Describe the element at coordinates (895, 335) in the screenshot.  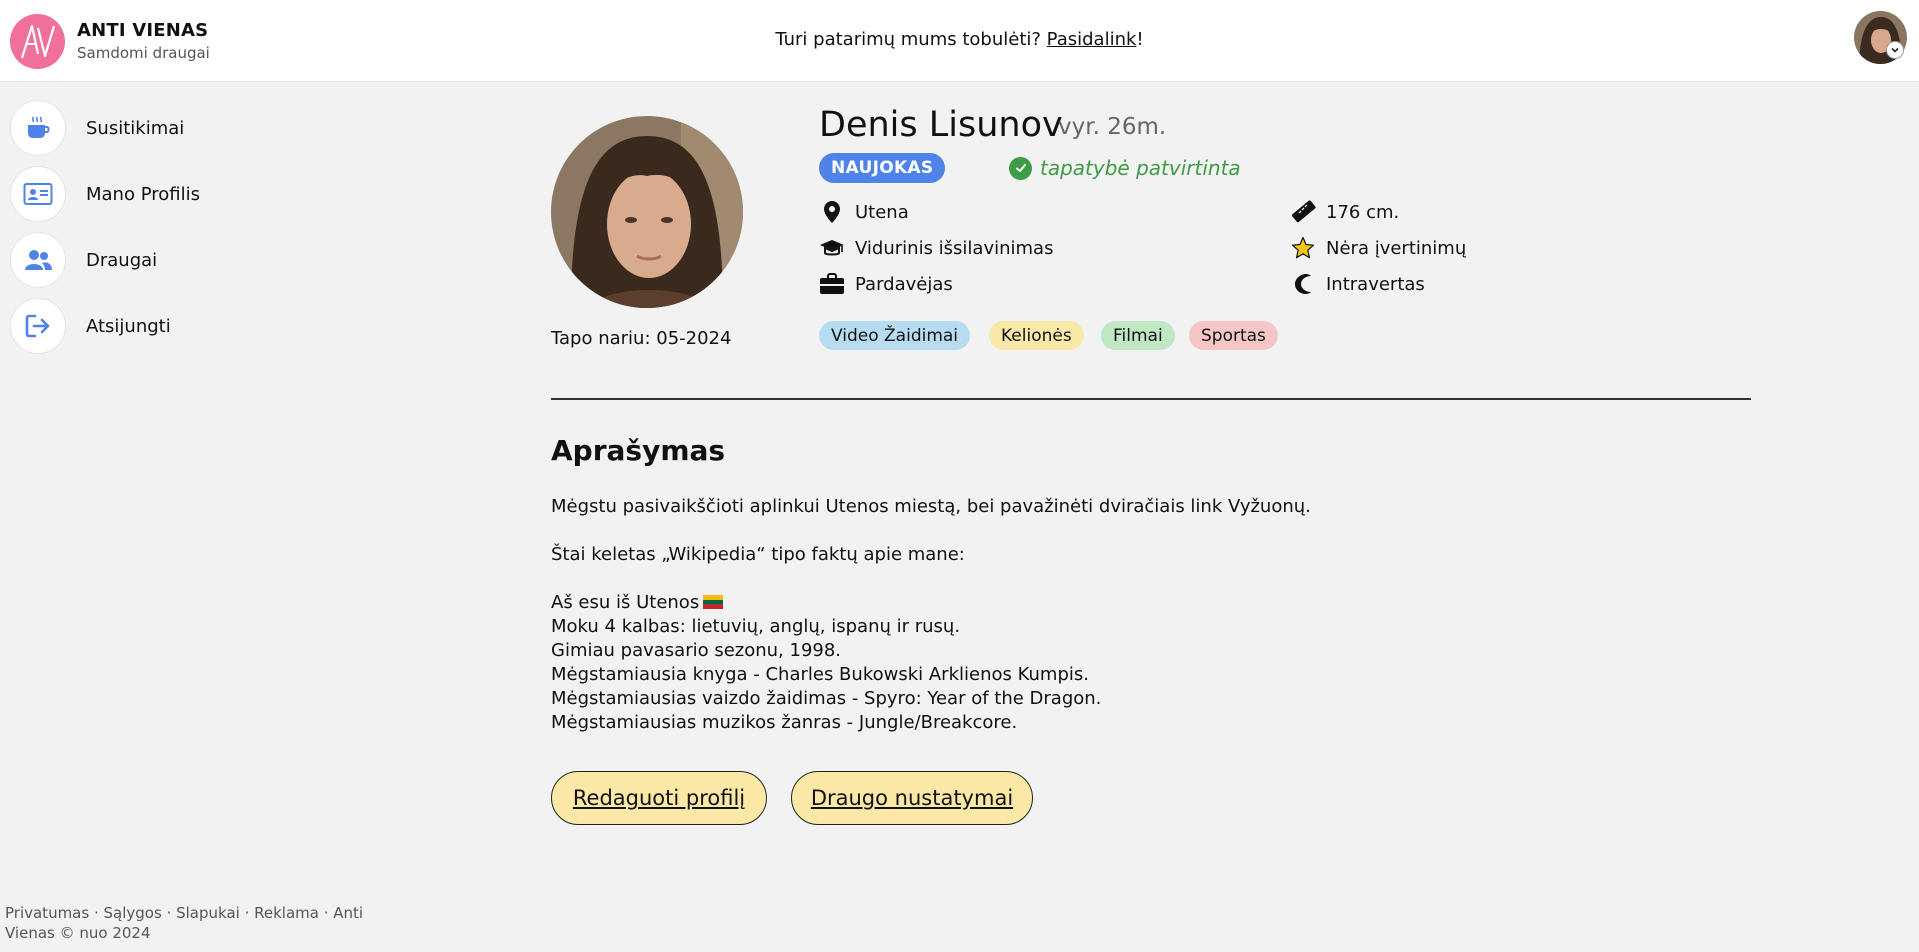
I see `interest-tag: Video Žaidimai` at that location.